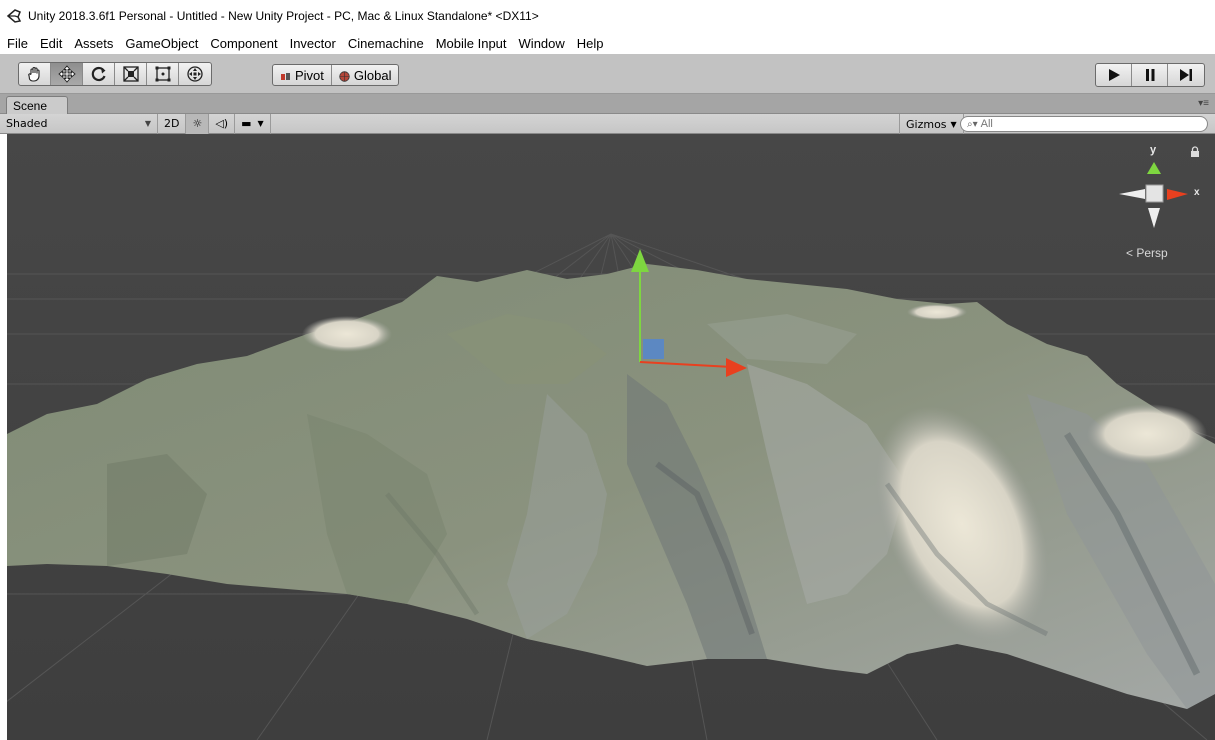  I want to click on search-placeholder: All, so click(986, 124).